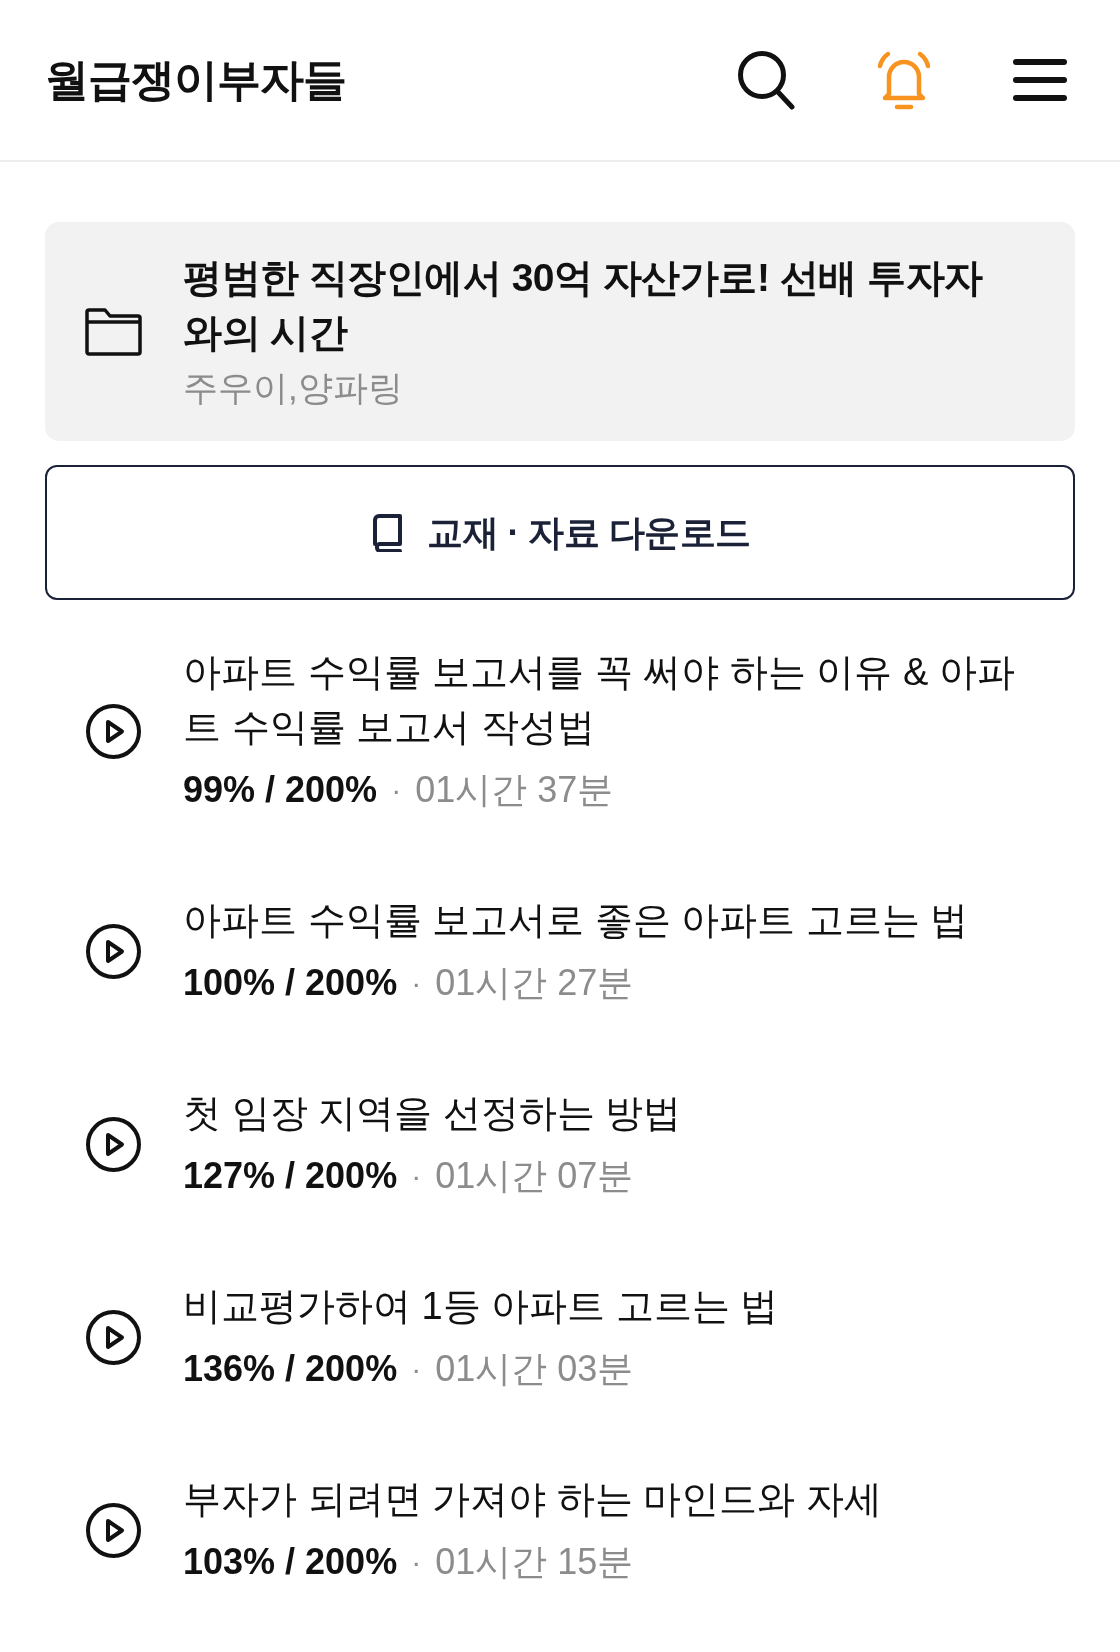 This screenshot has width=1120, height=1652. Describe the element at coordinates (290, 983) in the screenshot. I see `progress-text: 100% / 200%` at that location.